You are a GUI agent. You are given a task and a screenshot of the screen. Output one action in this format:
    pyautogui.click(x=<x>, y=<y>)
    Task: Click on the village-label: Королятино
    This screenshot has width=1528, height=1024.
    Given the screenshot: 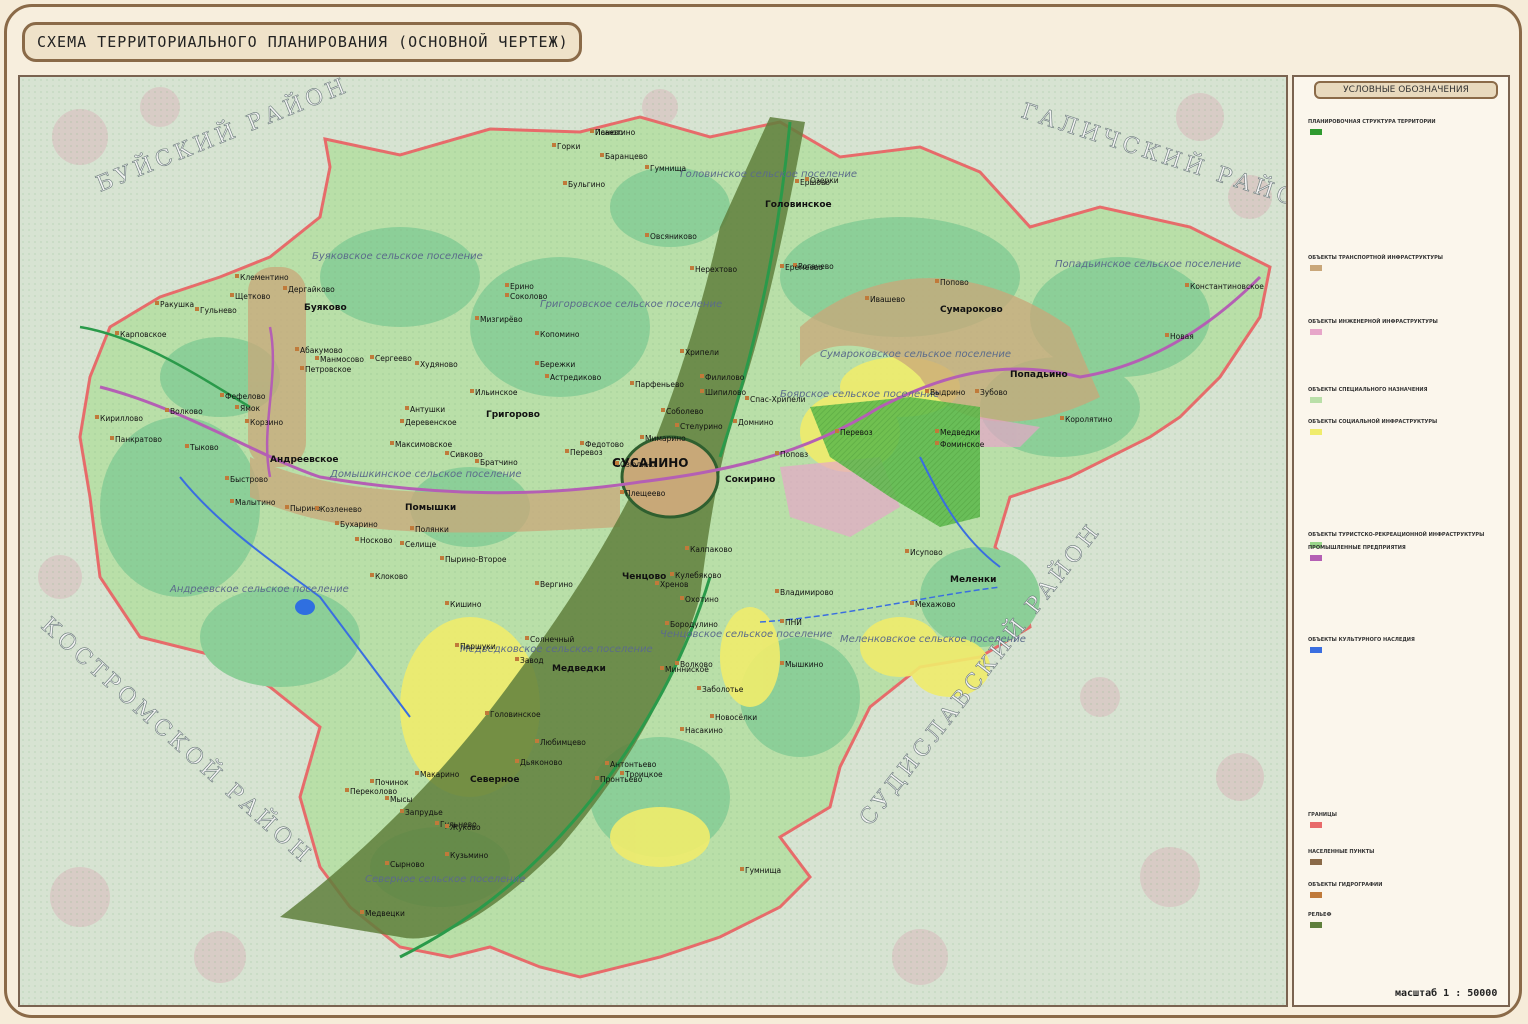 What is the action you would take?
    pyautogui.click(x=1089, y=419)
    